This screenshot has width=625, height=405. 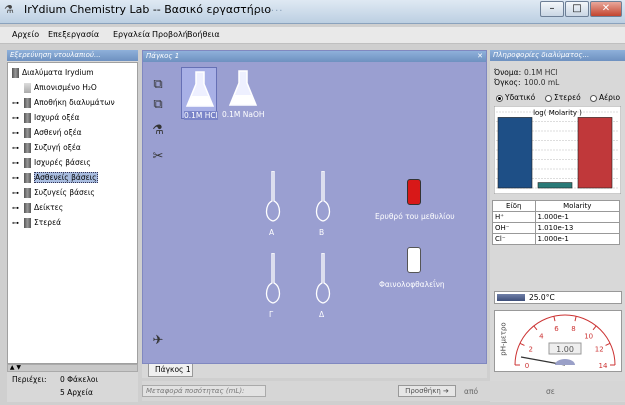 I want to click on volumetric-flask-a: Α, so click(x=273, y=206).